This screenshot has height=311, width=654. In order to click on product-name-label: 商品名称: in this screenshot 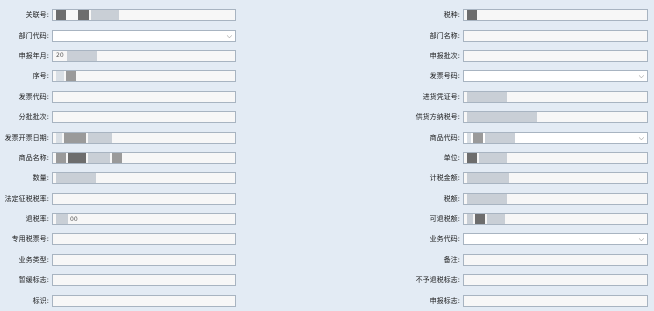, I will do `click(33, 157)`.